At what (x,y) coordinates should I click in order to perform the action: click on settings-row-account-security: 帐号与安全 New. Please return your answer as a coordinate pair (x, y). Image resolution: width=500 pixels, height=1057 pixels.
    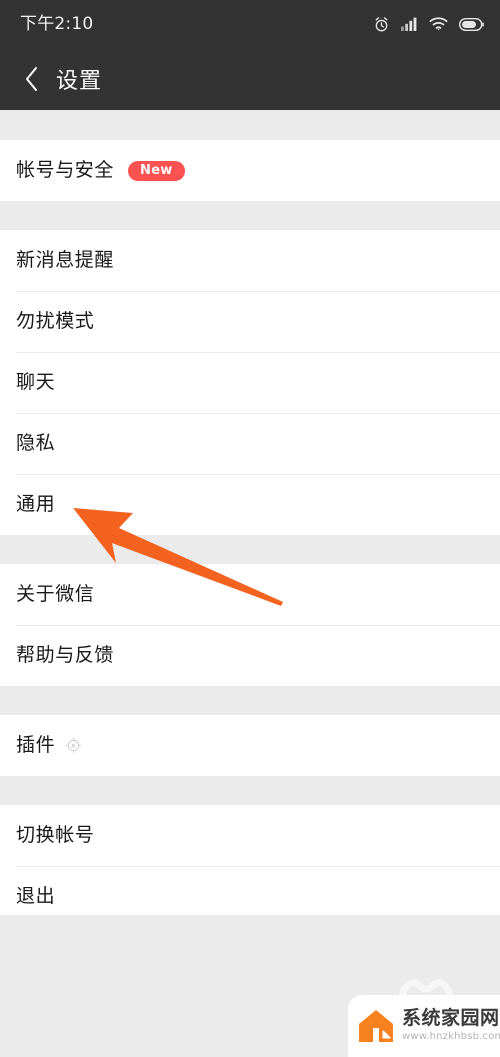
    Looking at the image, I should click on (250, 170).